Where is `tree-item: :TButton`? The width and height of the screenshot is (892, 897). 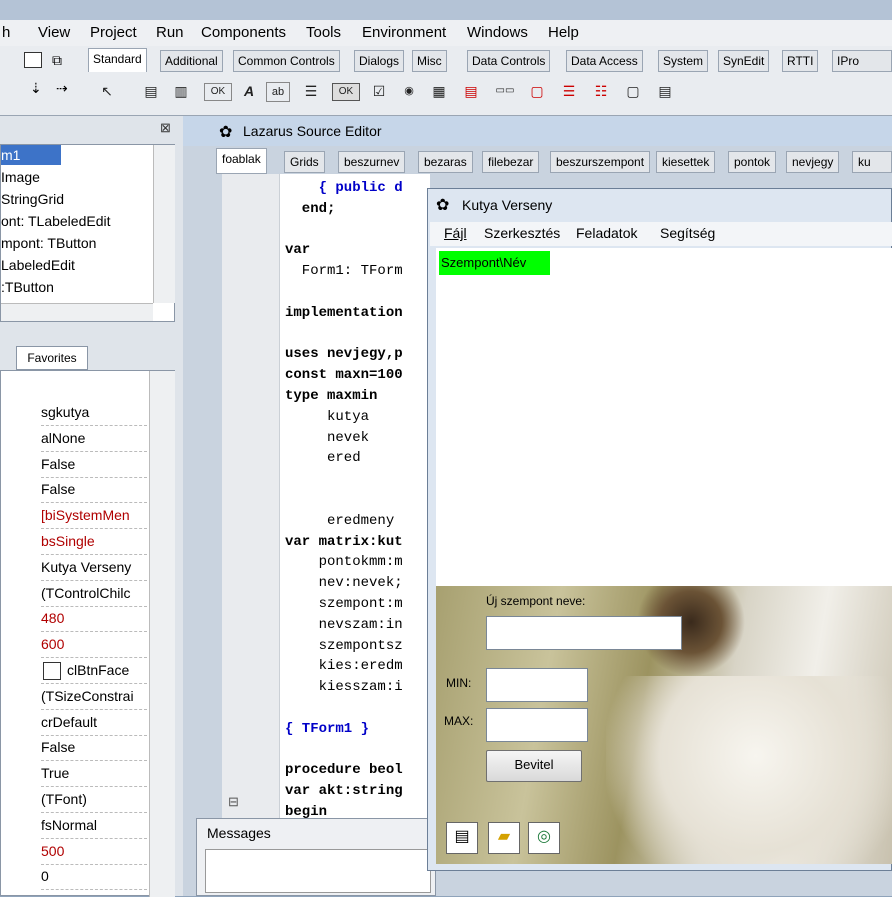 tree-item: :TButton is located at coordinates (27, 287).